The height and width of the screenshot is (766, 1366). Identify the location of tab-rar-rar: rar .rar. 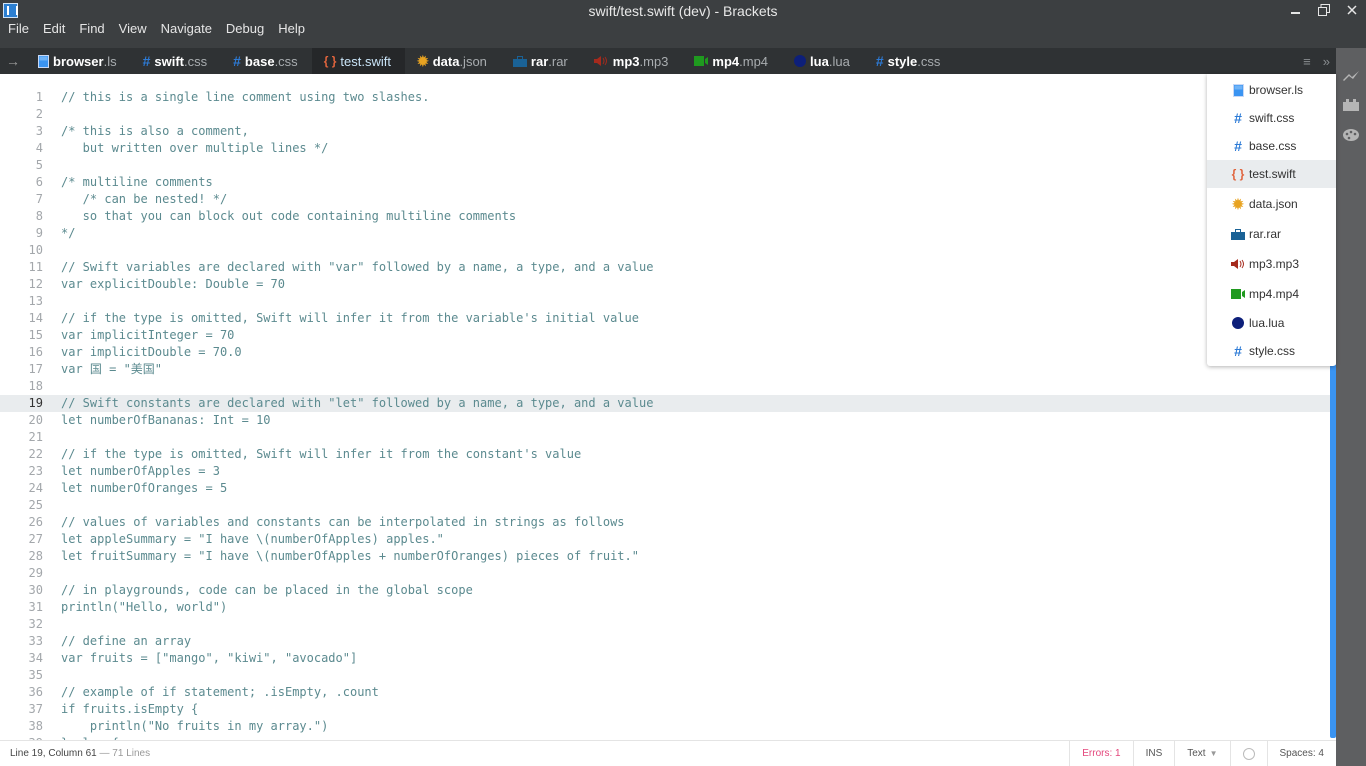
(541, 61).